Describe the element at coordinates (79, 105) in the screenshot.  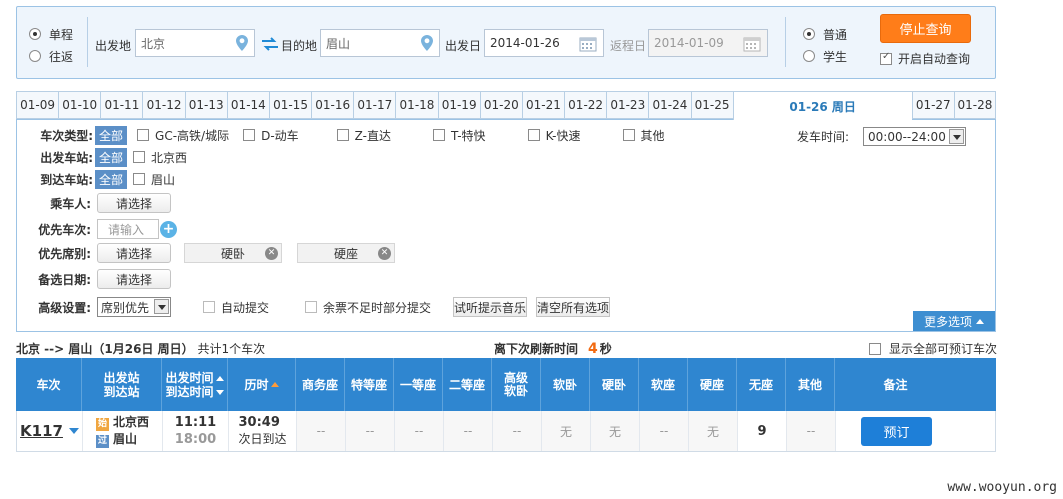
I see `tab-date: 01-10` at that location.